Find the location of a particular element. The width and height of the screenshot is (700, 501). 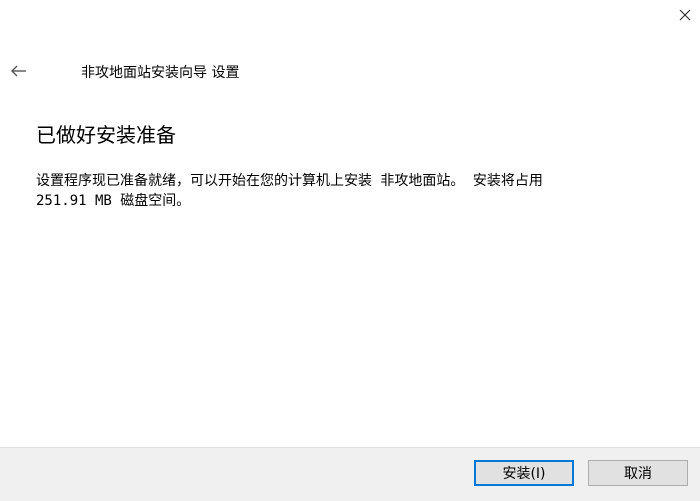

description-line-1: 设置程序现已准备就绪，可以开始在您的计算机上安装 非攻地面站。 安装将占用 is located at coordinates (289, 181).